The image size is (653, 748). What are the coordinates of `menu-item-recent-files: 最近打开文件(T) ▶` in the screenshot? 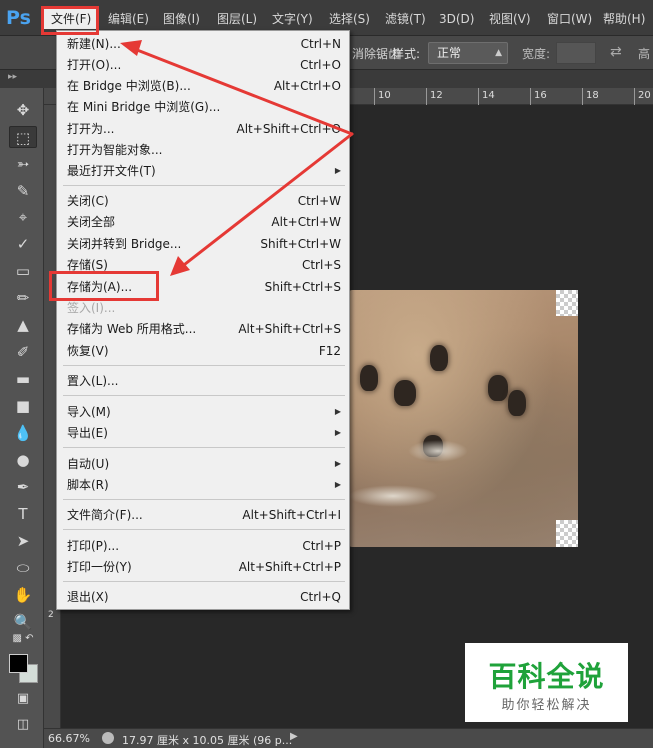 It's located at (204, 171).